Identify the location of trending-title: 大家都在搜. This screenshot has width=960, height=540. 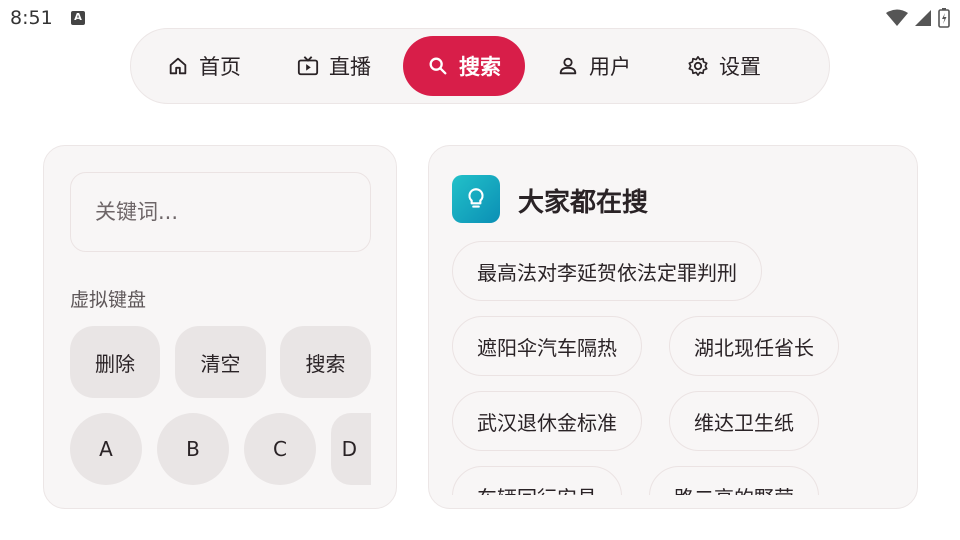
(583, 203).